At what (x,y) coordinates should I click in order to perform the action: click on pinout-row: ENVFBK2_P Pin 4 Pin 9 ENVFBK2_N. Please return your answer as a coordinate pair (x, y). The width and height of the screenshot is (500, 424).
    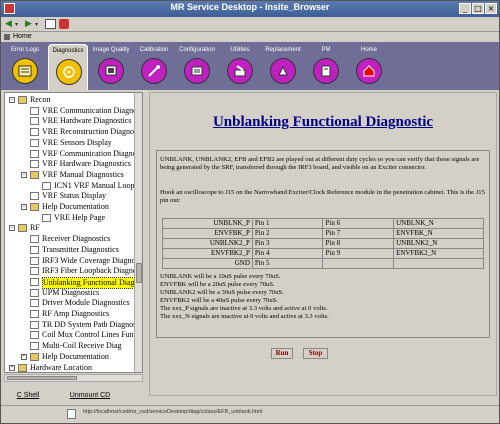
    Looking at the image, I should click on (323, 253).